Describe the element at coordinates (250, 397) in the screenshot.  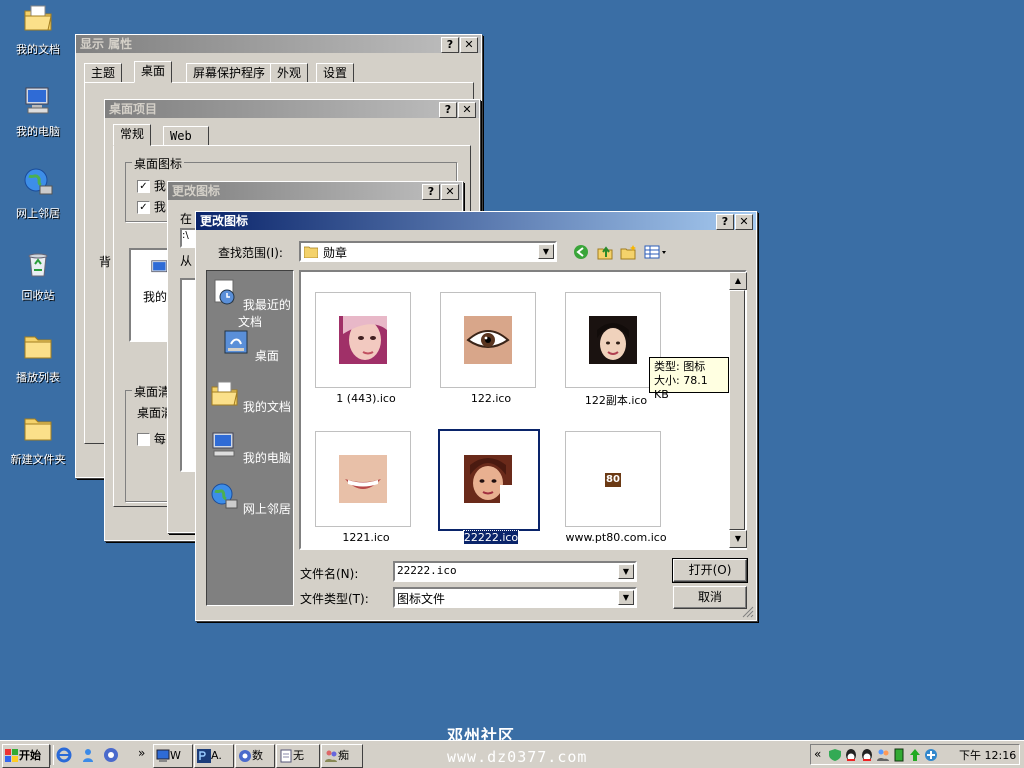
I see `places-my-documents: 我的文档` at that location.